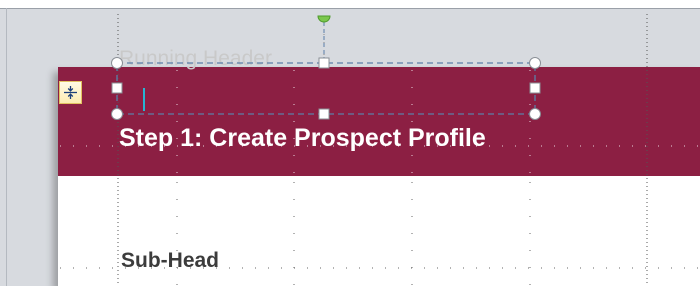 The width and height of the screenshot is (700, 286). I want to click on collapse-arrows-glyph, so click(70, 92).